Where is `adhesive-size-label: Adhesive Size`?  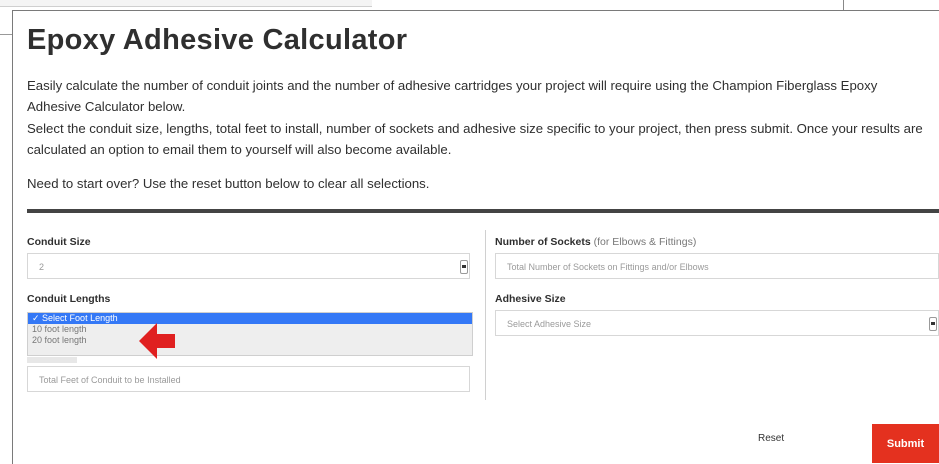
adhesive-size-label: Adhesive Size is located at coordinates (530, 299).